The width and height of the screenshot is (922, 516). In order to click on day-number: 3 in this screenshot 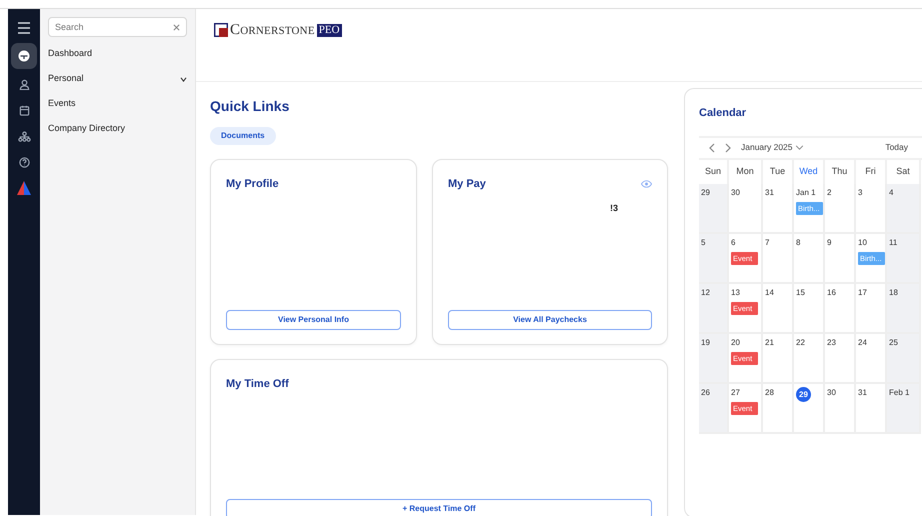, I will do `click(860, 192)`.